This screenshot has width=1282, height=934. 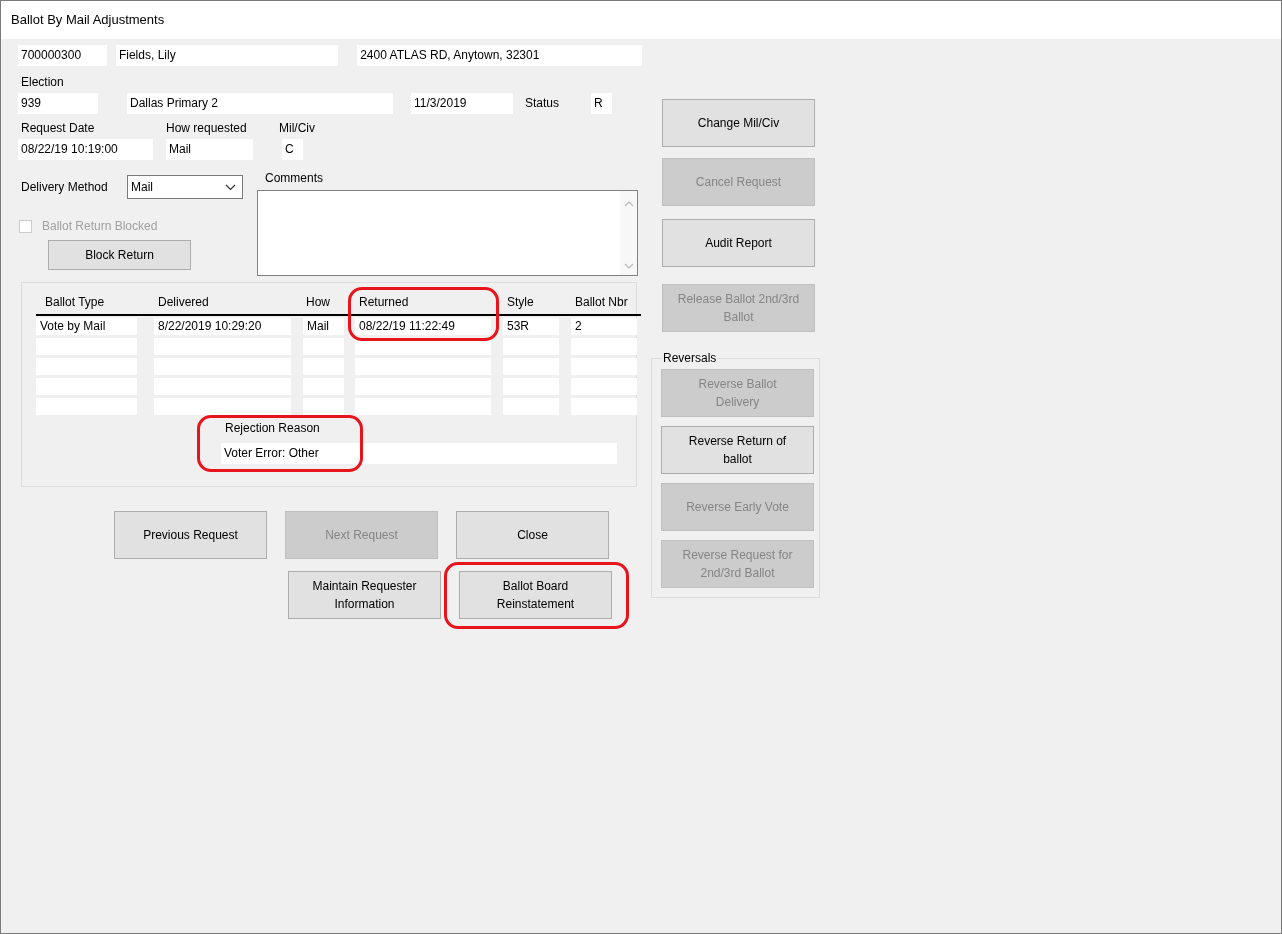 I want to click on column-header: Ballot Nbr, so click(x=601, y=302).